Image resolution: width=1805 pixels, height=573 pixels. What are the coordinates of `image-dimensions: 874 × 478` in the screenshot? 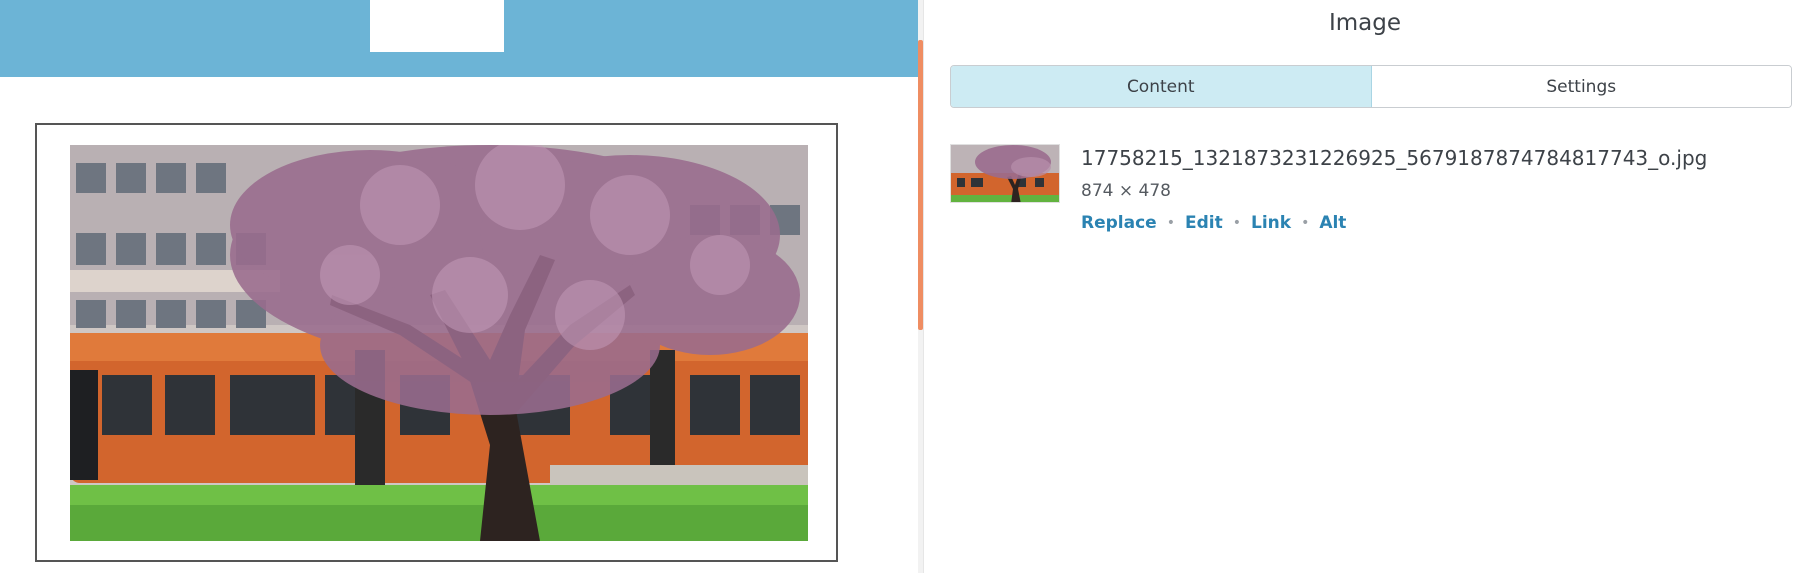 It's located at (1126, 191).